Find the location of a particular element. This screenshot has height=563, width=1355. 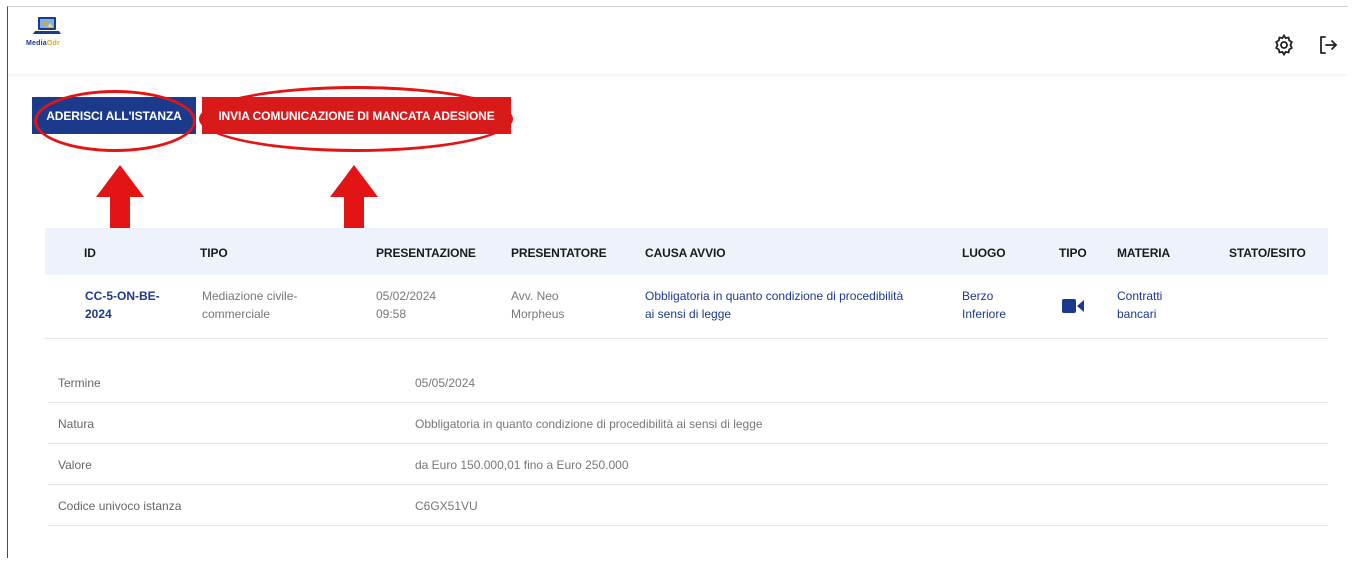

col-header-materia: MATERIA is located at coordinates (1144, 253).